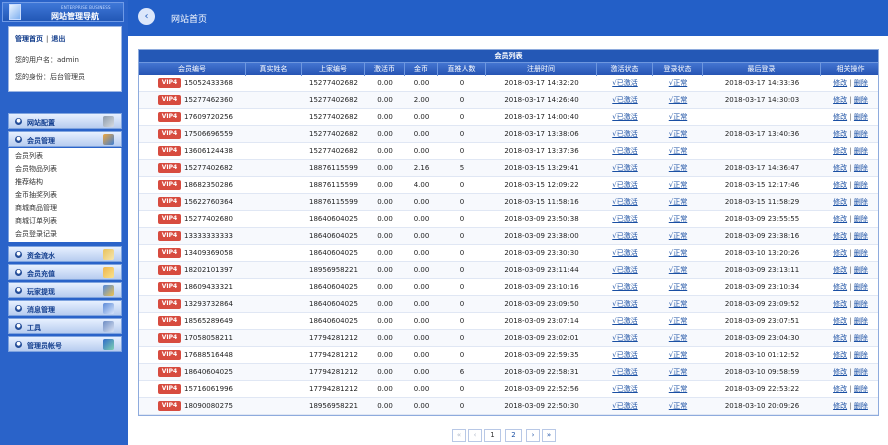 The width and height of the screenshot is (888, 445). Describe the element at coordinates (29, 182) in the screenshot. I see `submenu-referral-structure: 推荐结构` at that location.